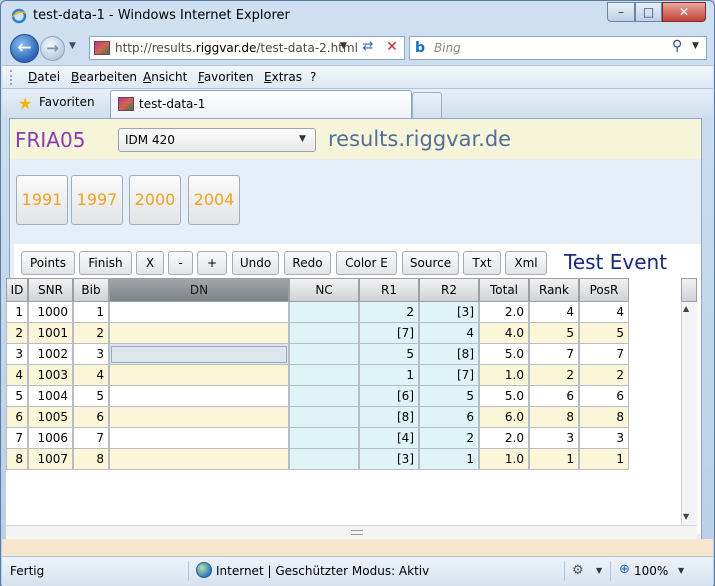 The height and width of the screenshot is (586, 715). I want to click on cell-r2: [8], so click(449, 354).